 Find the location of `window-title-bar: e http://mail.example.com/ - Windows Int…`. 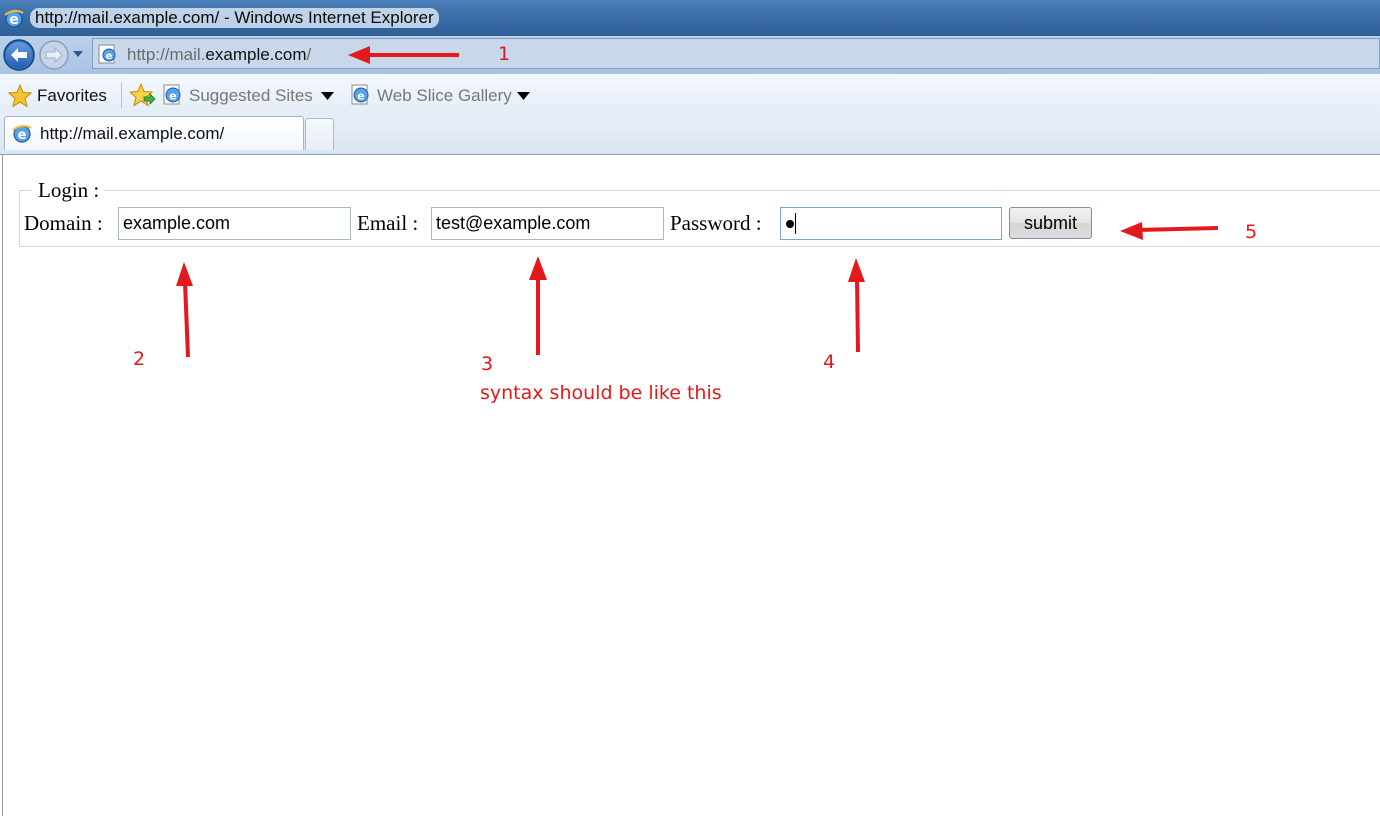

window-title-bar: e http://mail.example.com/ - Windows Int… is located at coordinates (690, 18).